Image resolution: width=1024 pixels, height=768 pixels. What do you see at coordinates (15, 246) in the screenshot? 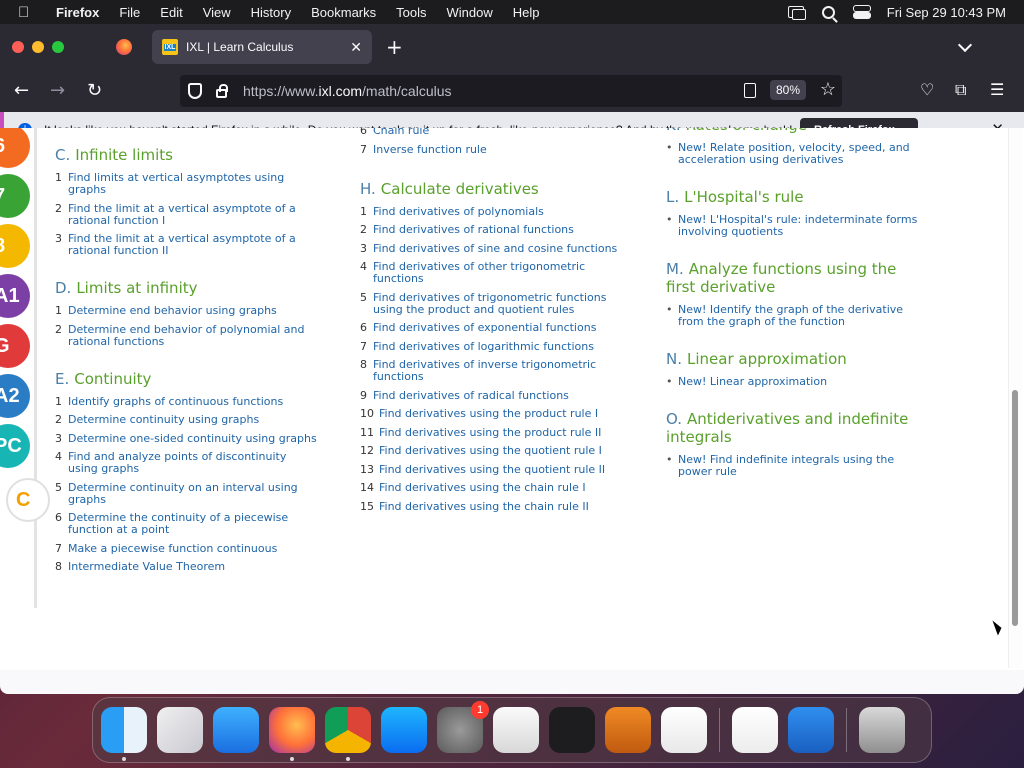
I see `grade-level-8: 8` at bounding box center [15, 246].